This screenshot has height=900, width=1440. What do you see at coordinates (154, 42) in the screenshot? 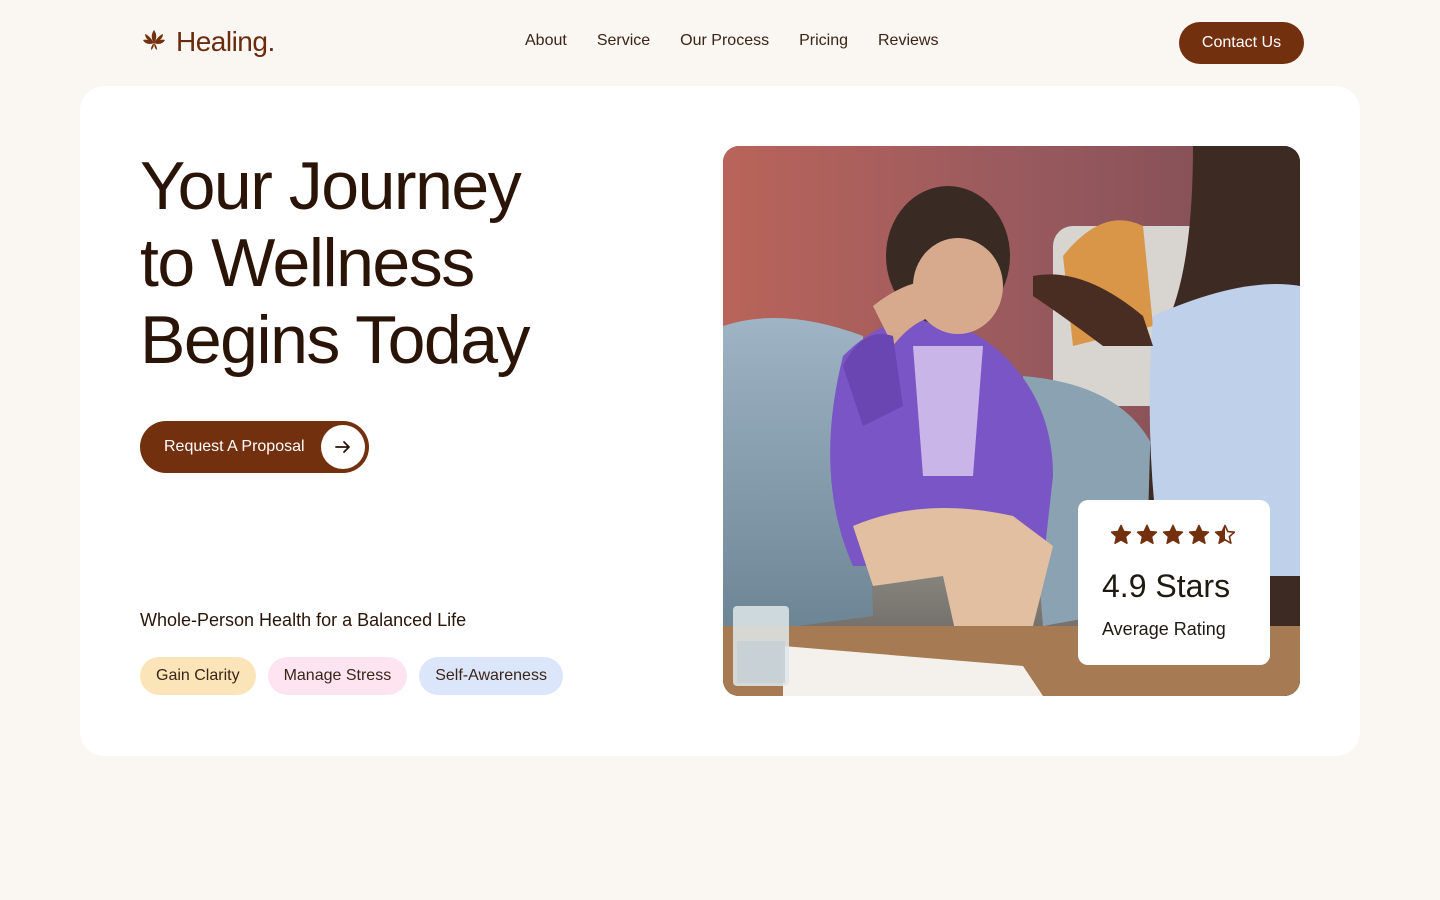
I see `lotus-icon` at bounding box center [154, 42].